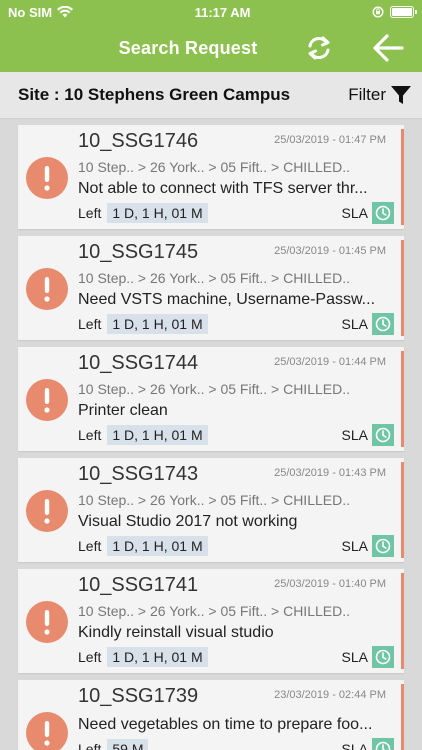 This screenshot has width=422, height=750. I want to click on status-bar: No SIM 11:17 AM, so click(211, 12).